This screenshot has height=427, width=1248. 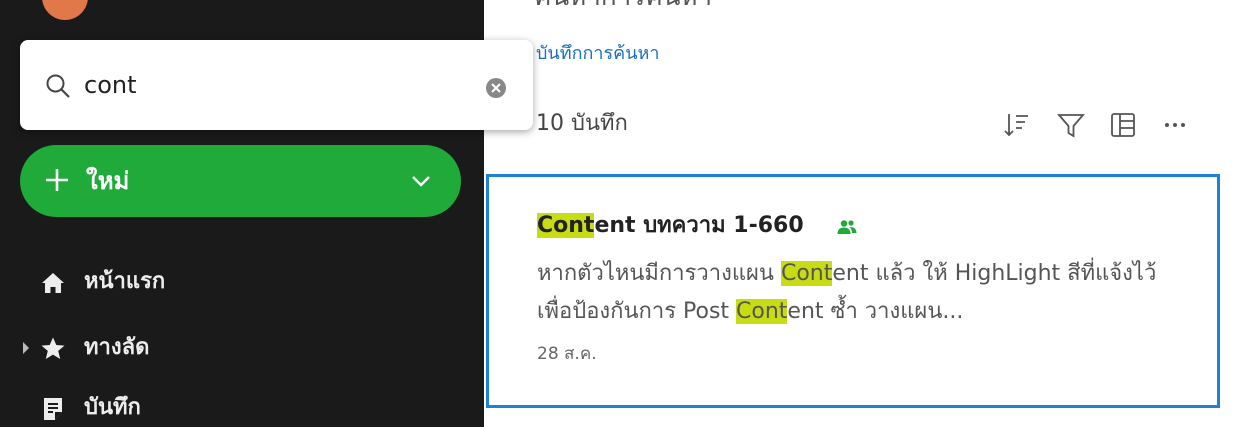 I want to click on sidebar-item-label: บันทึก, so click(x=112, y=407).